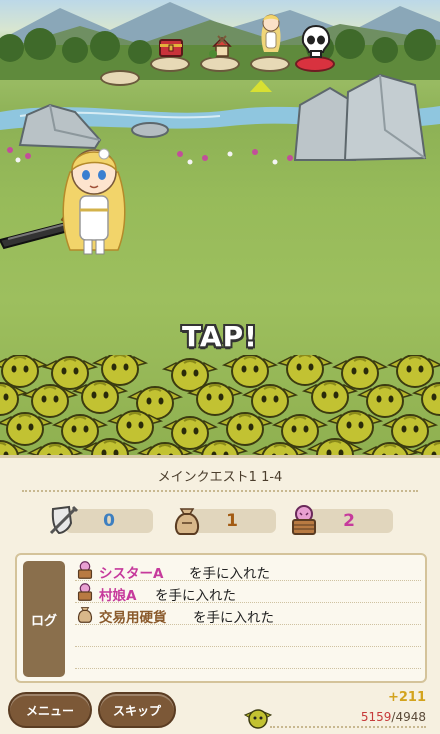  I want to click on stage-progress, so click(220, 55).